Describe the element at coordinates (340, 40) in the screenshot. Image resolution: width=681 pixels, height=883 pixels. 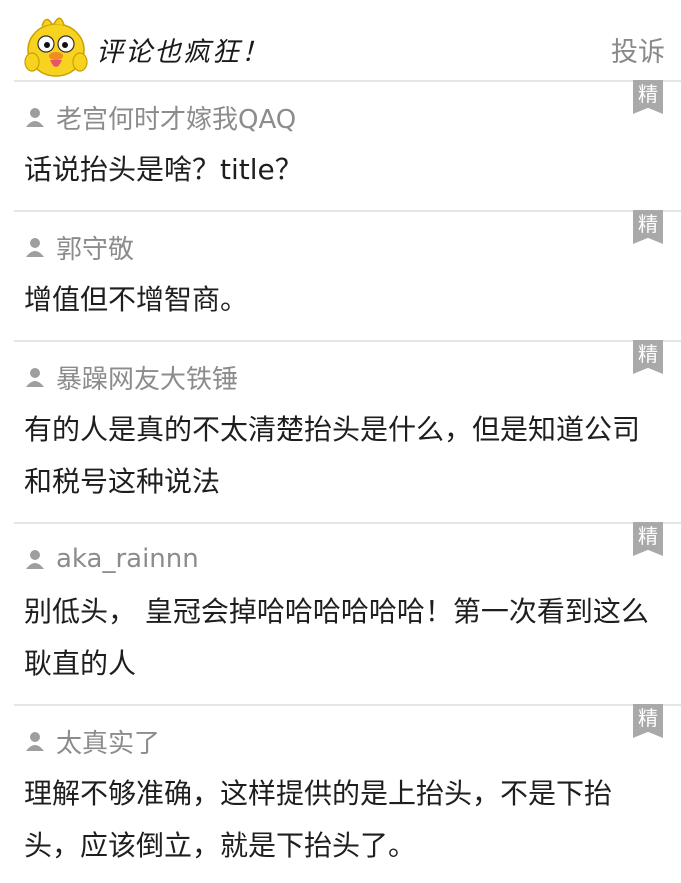
I see `comments-header: 评论也疯狂！ 投诉` at that location.